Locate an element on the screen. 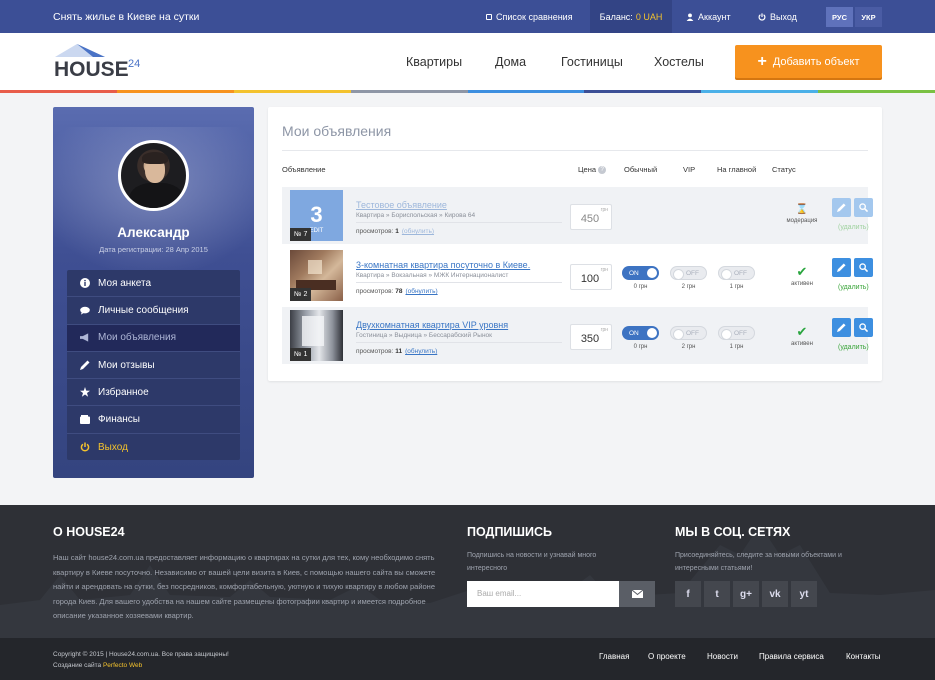 This screenshot has width=935, height=680. price-value: 350 is located at coordinates (590, 339).